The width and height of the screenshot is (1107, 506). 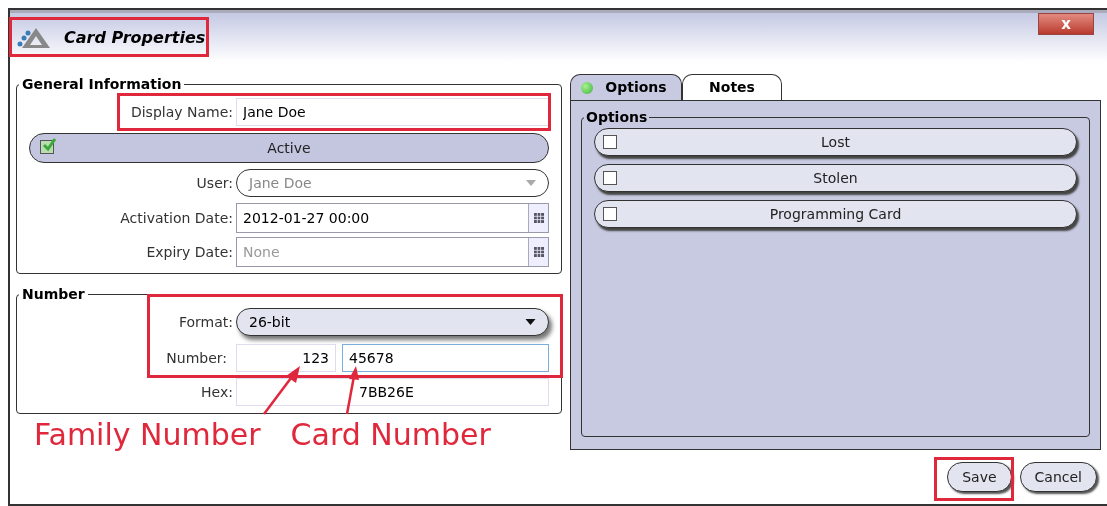 What do you see at coordinates (835, 142) in the screenshot?
I see `option-toggle: Lost` at bounding box center [835, 142].